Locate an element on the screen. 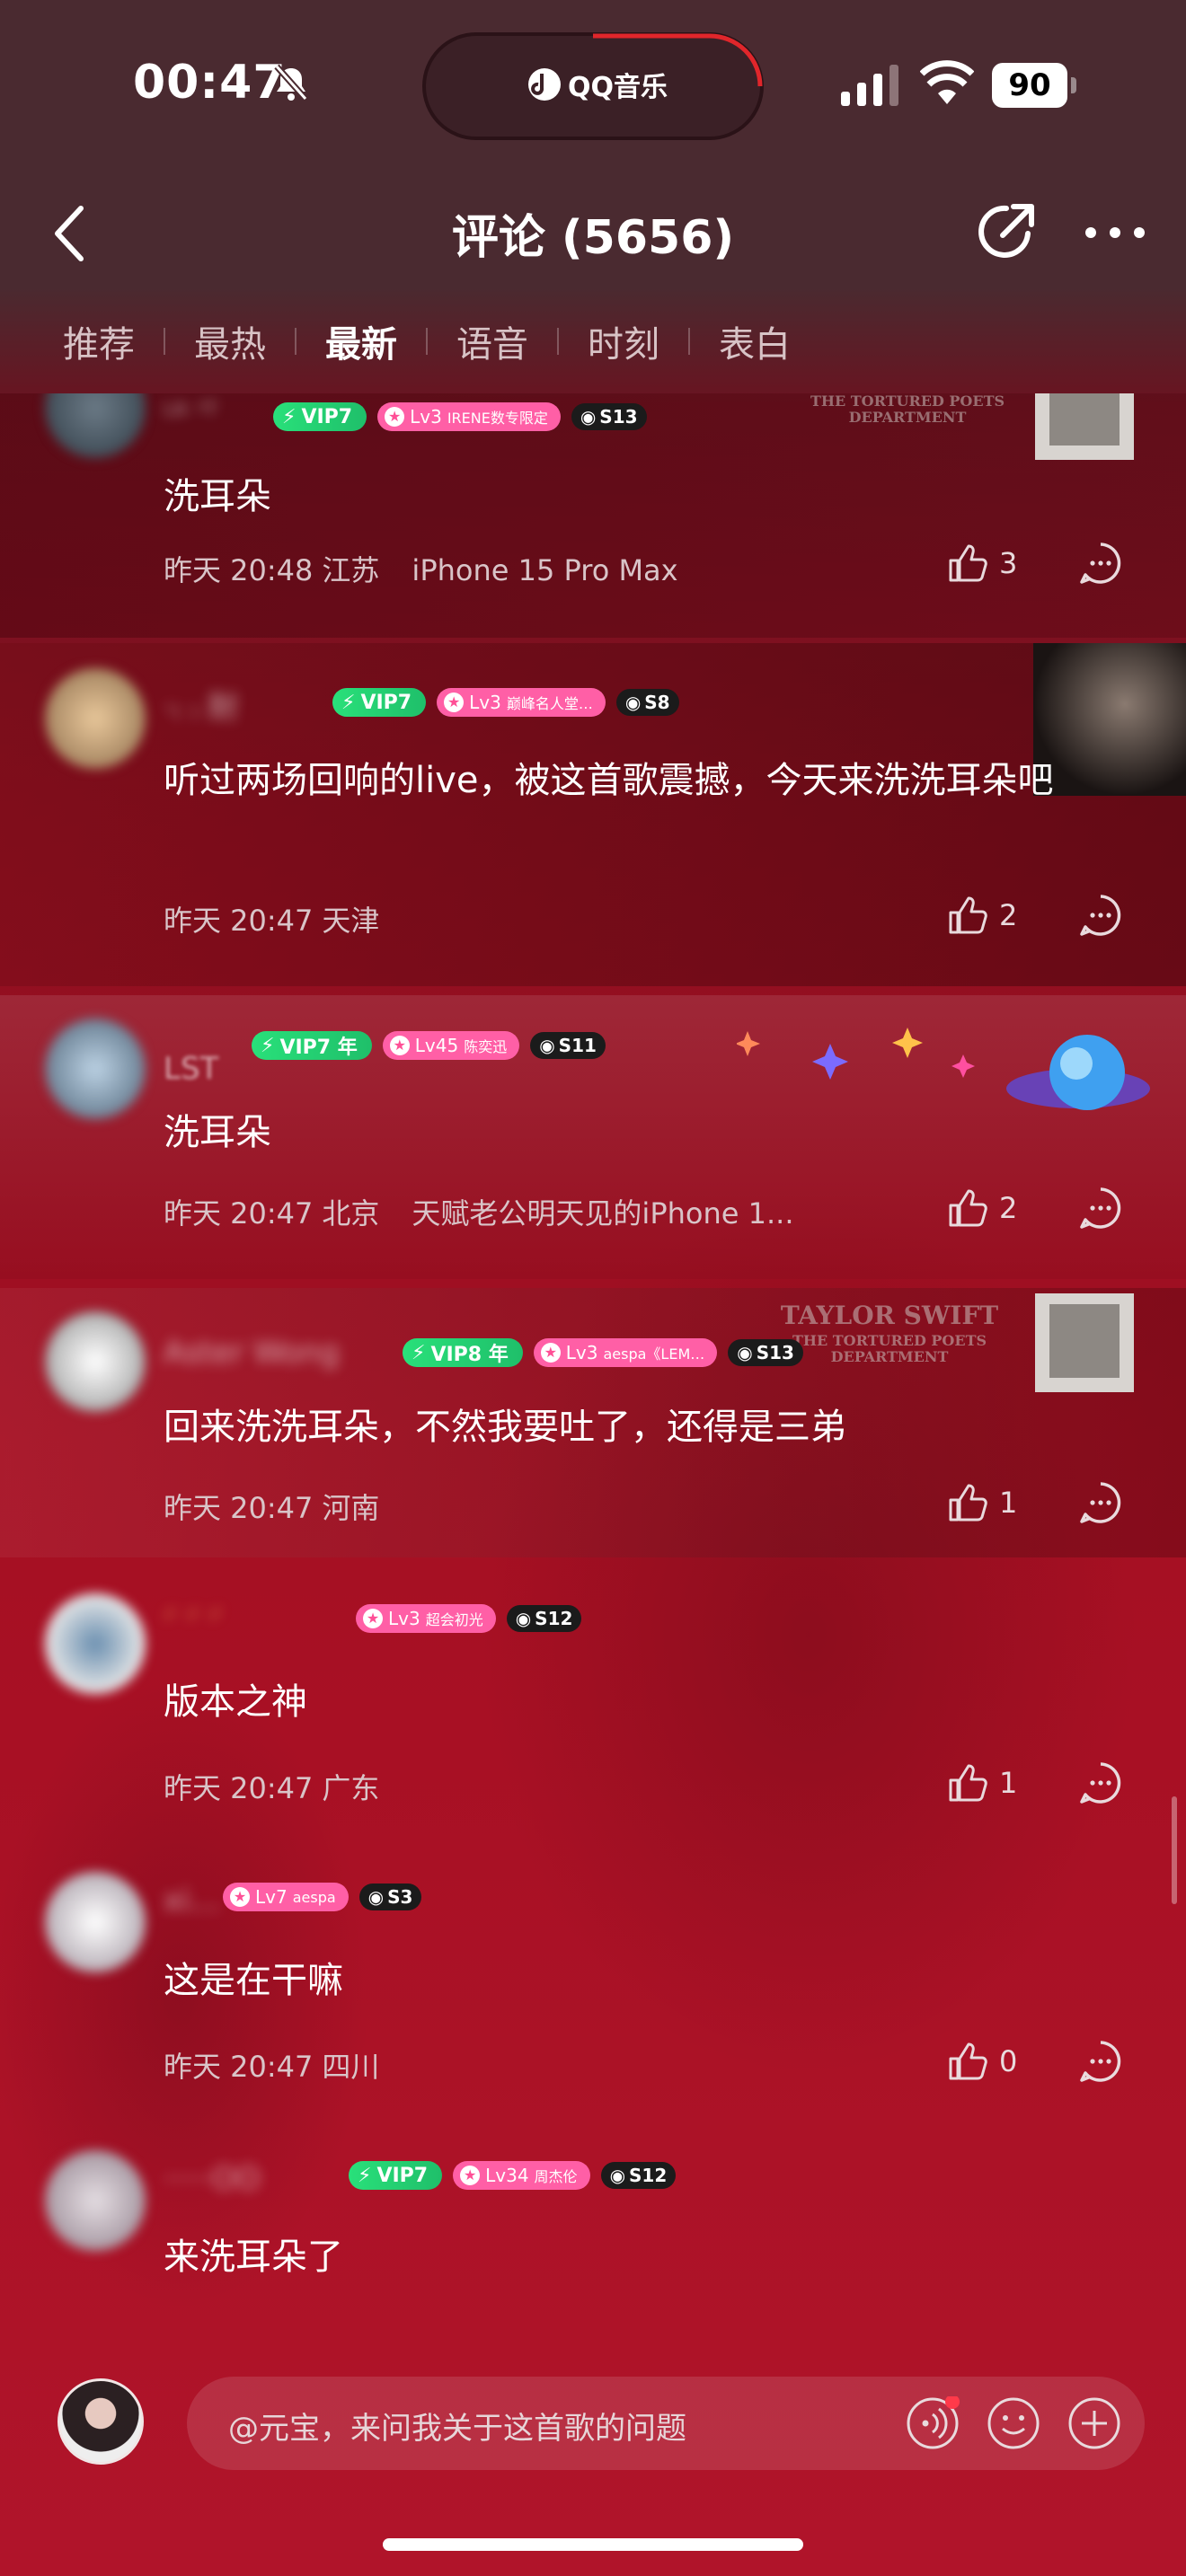 The image size is (1186, 2576). badge-row: ⚡ VIP7 ★ Lv3 IRENE数专限定 ◉ S13 is located at coordinates (460, 416).